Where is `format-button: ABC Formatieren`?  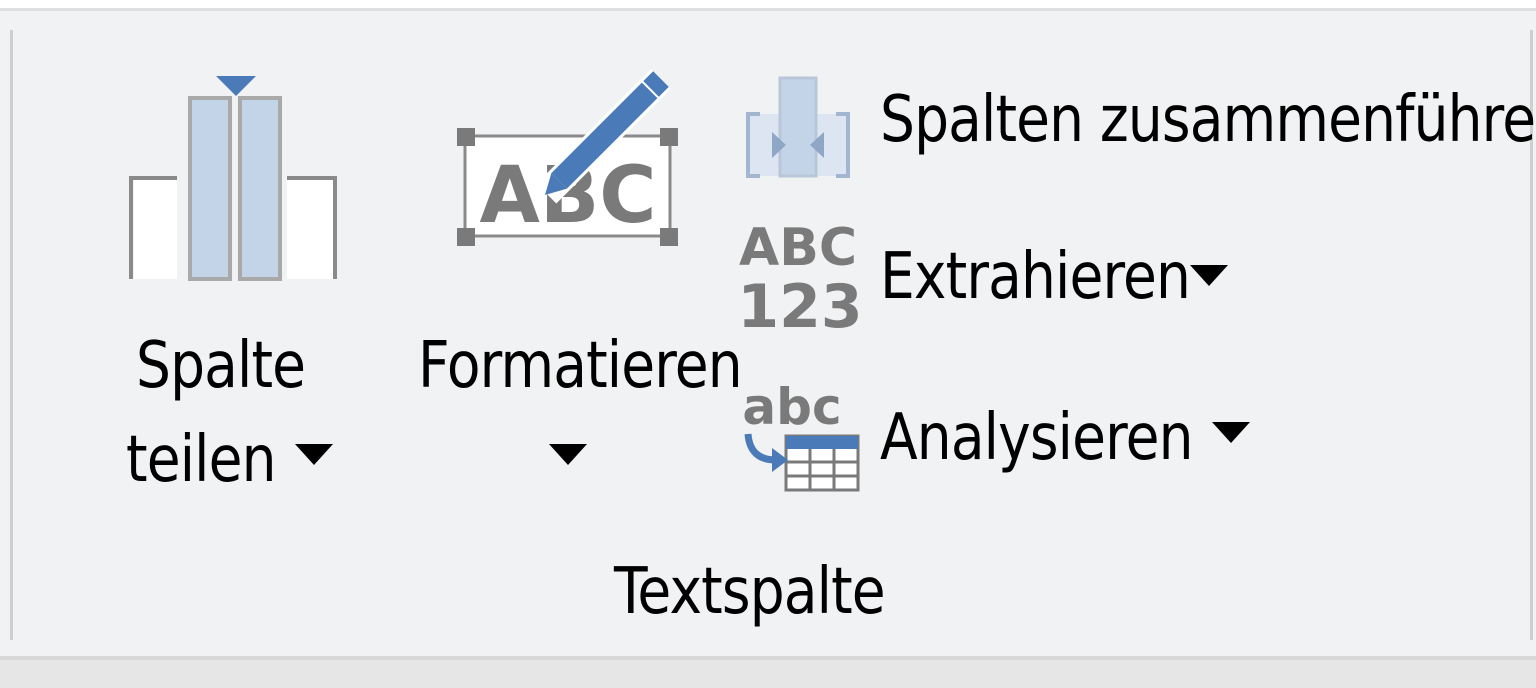 format-button: ABC Formatieren is located at coordinates (576, 275).